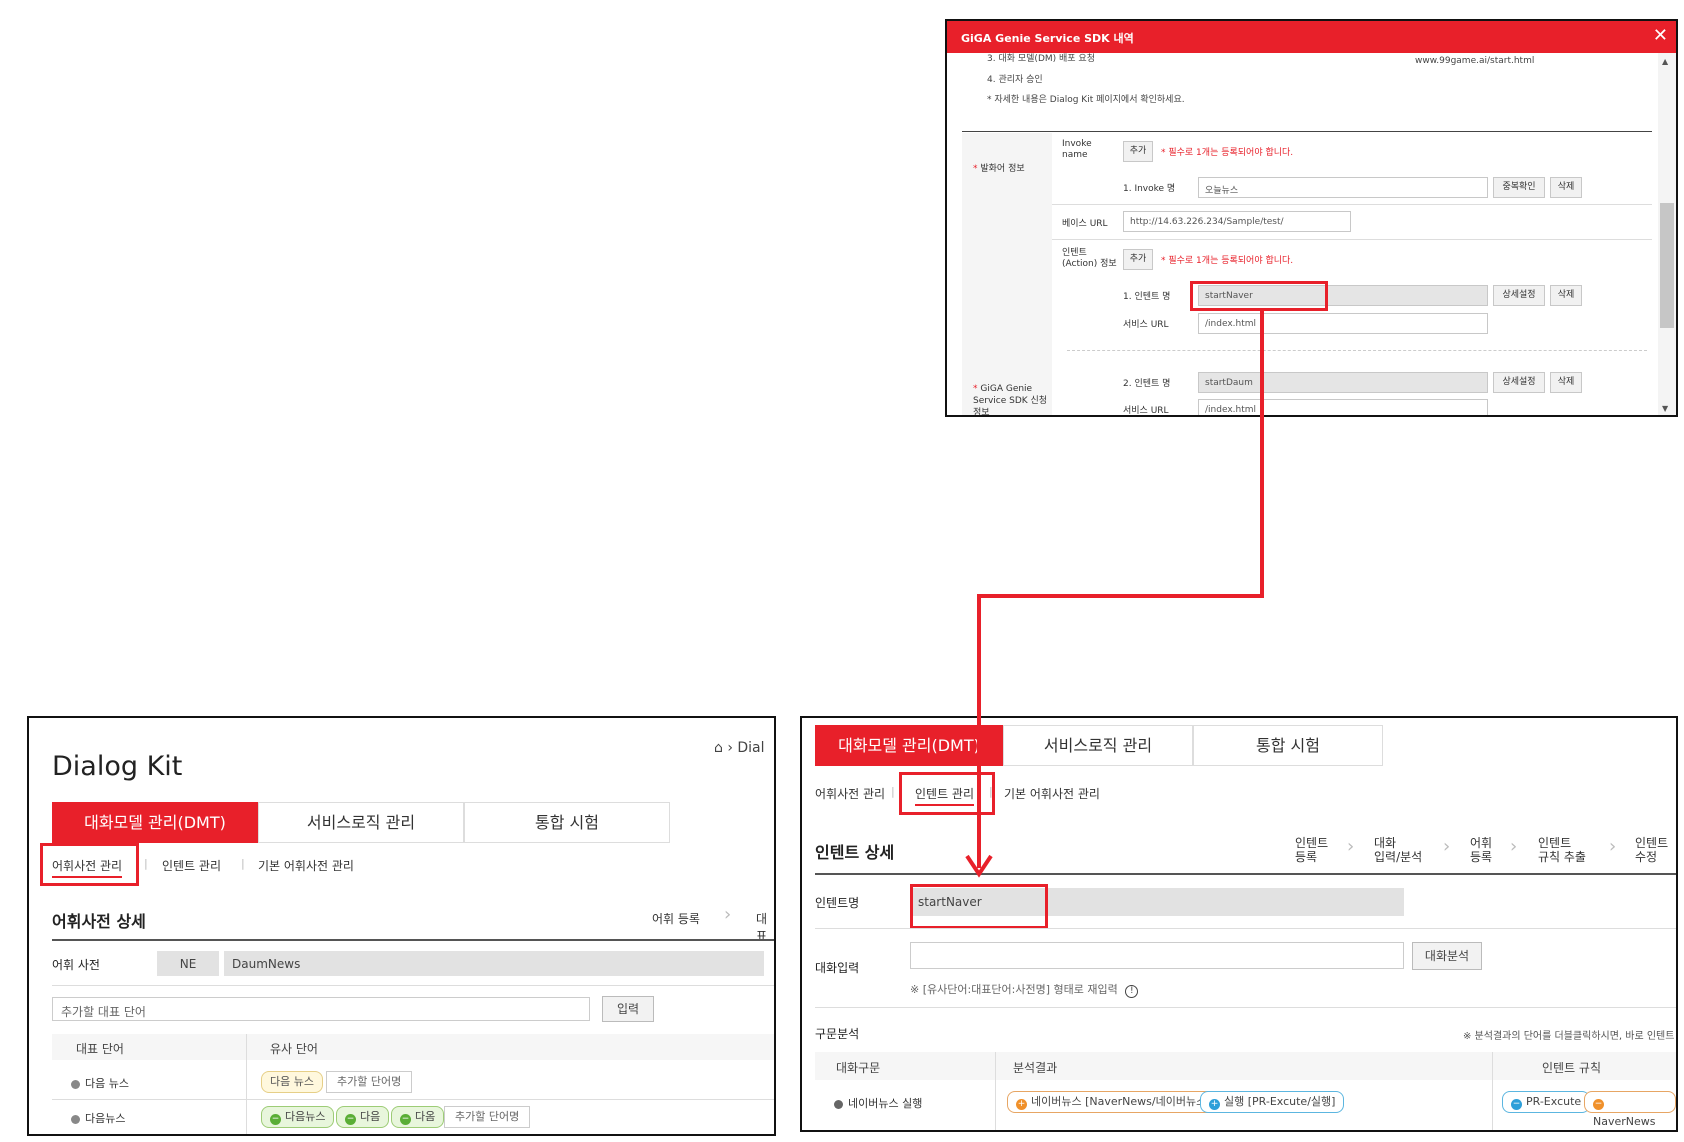 The height and width of the screenshot is (1142, 1684). I want to click on dashed-divider, so click(1357, 350).